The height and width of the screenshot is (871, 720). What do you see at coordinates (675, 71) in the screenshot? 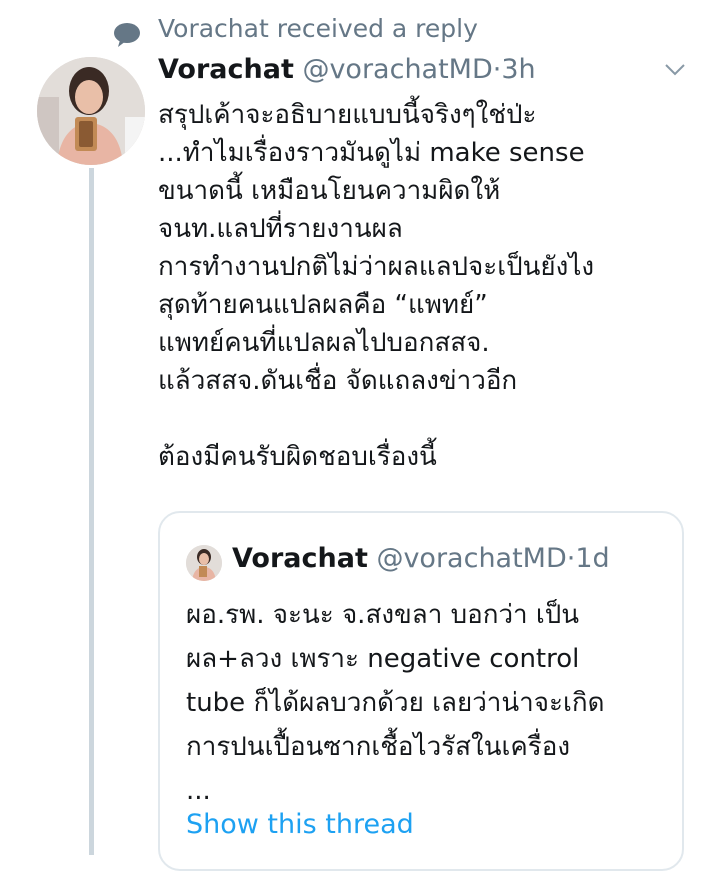
I see `chevron-down-icon` at bounding box center [675, 71].